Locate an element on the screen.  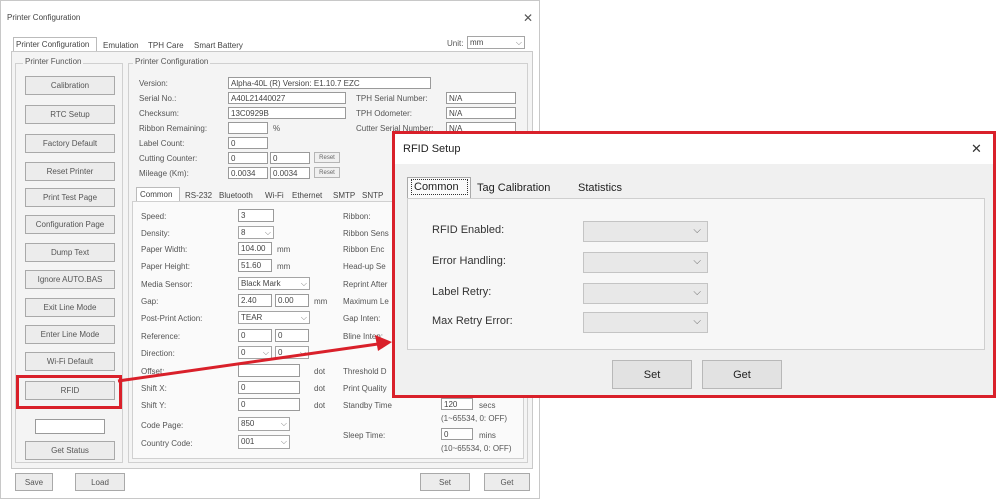
max-retry-error-select: ⌵ is located at coordinates (645, 322).